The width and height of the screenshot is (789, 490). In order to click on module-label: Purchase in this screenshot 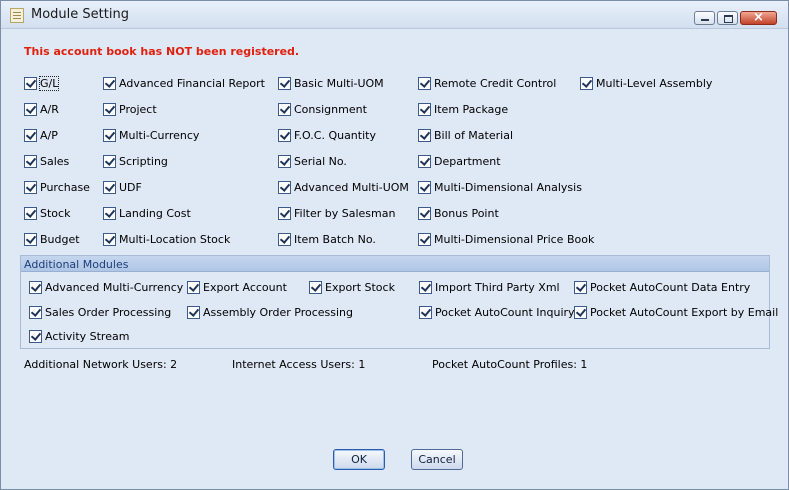, I will do `click(65, 187)`.